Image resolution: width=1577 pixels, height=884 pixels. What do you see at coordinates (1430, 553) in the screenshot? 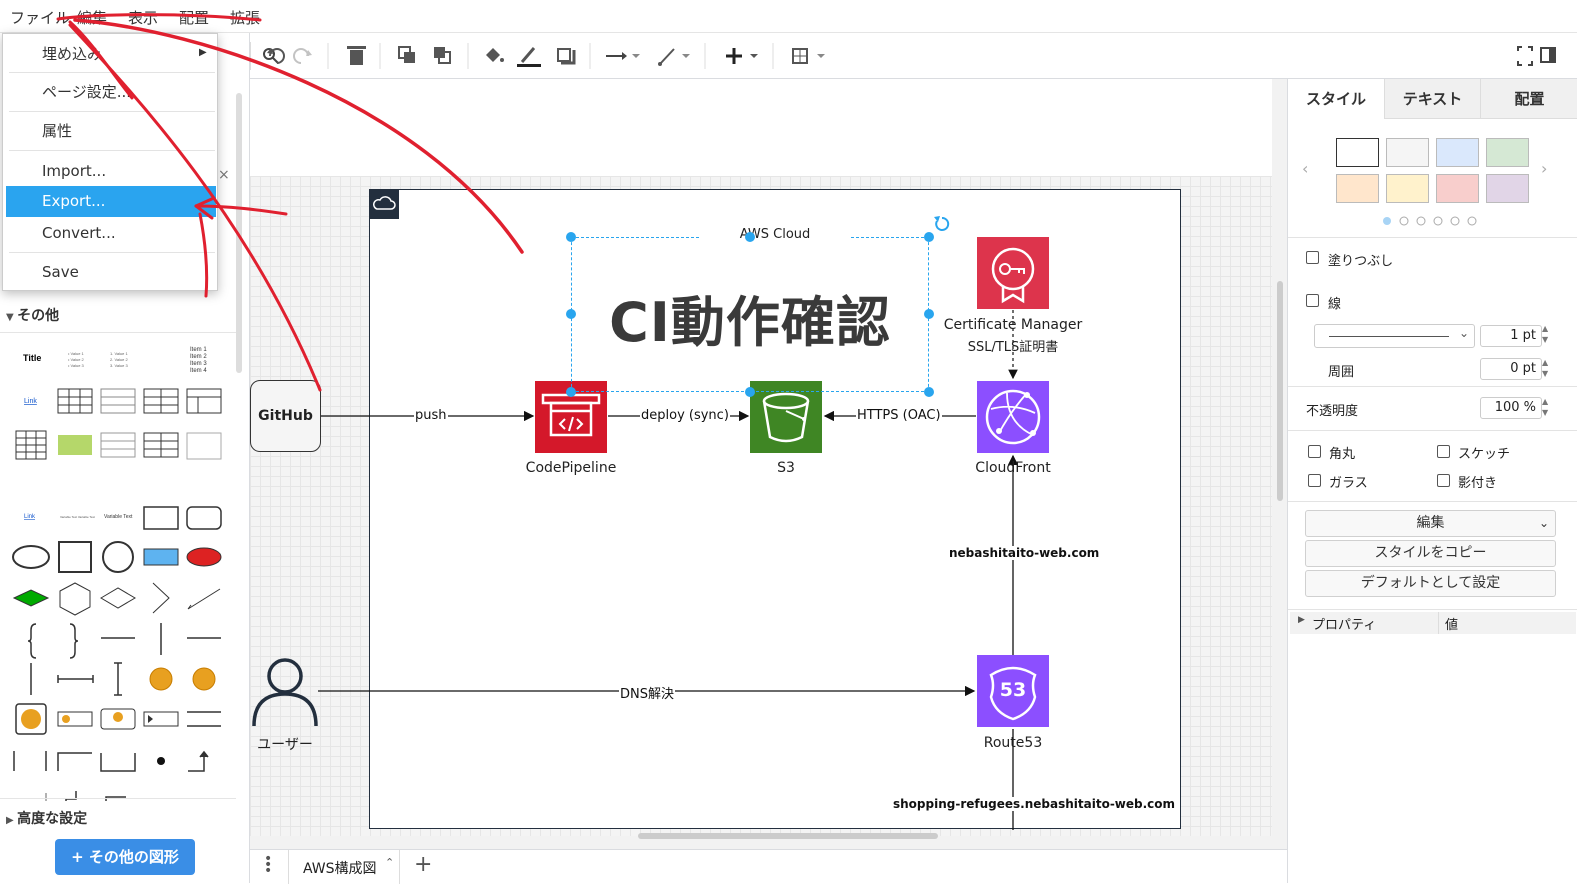
I see `copy-style-button: スタイルをコピー` at bounding box center [1430, 553].